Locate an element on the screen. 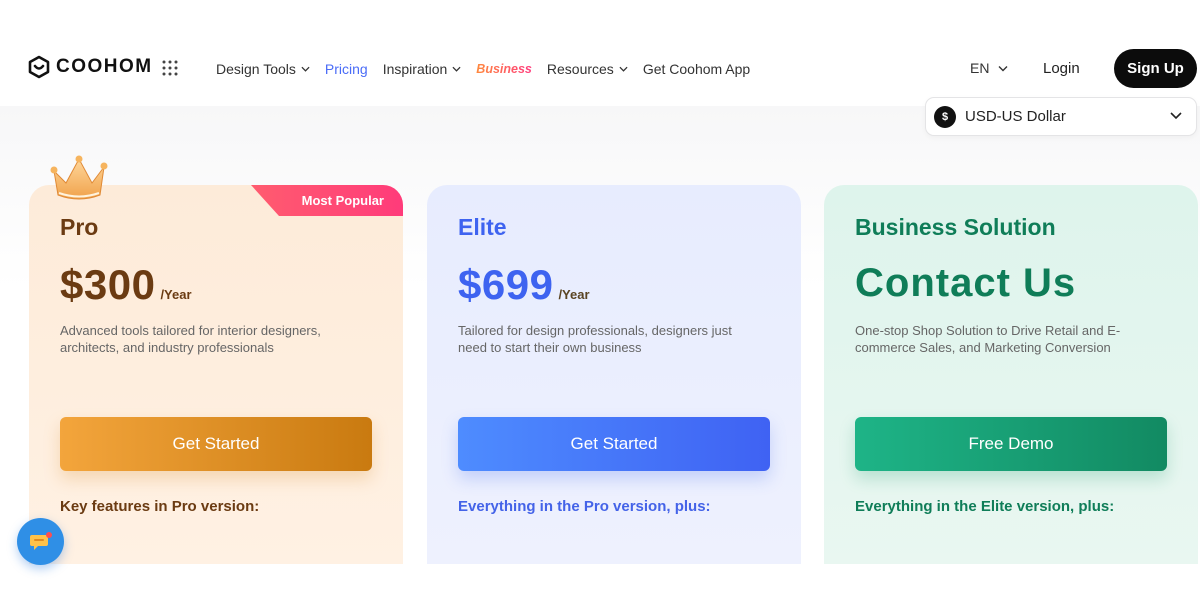  language-selector: EN is located at coordinates (989, 68).